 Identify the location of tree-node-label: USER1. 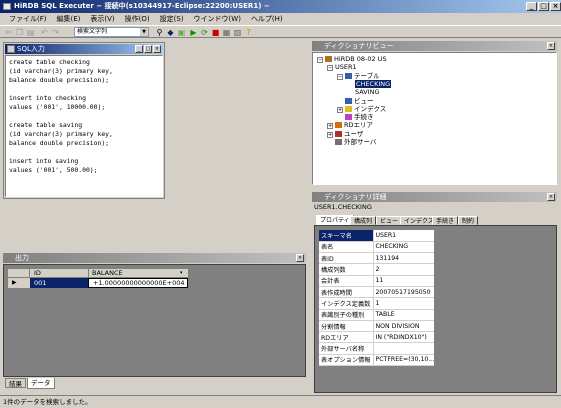
(346, 67).